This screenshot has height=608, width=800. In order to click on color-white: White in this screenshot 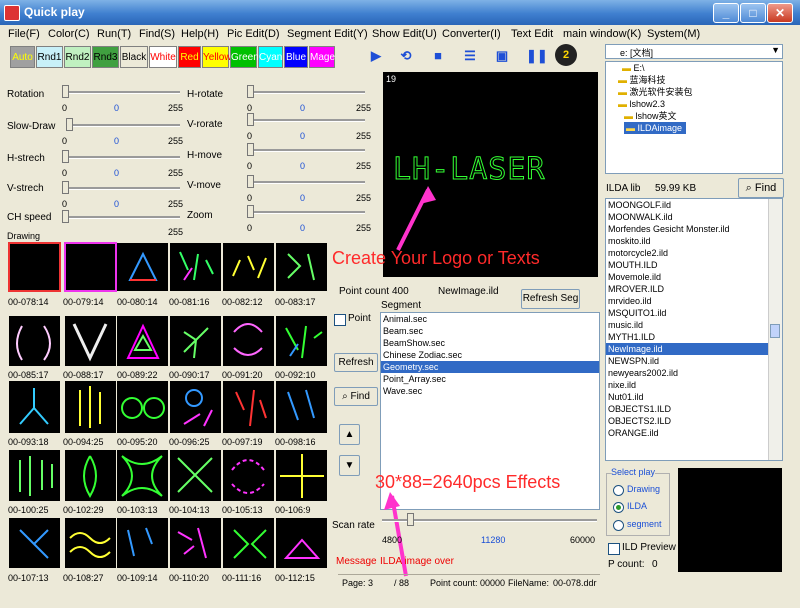, I will do `click(163, 57)`.